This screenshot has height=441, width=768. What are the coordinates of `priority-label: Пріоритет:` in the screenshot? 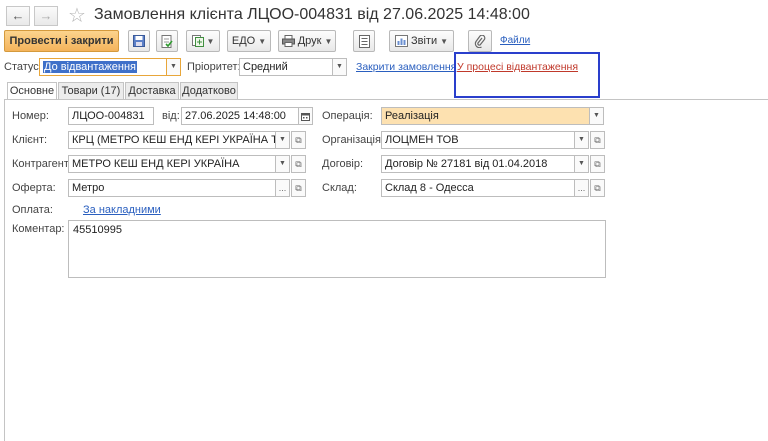 It's located at (214, 67).